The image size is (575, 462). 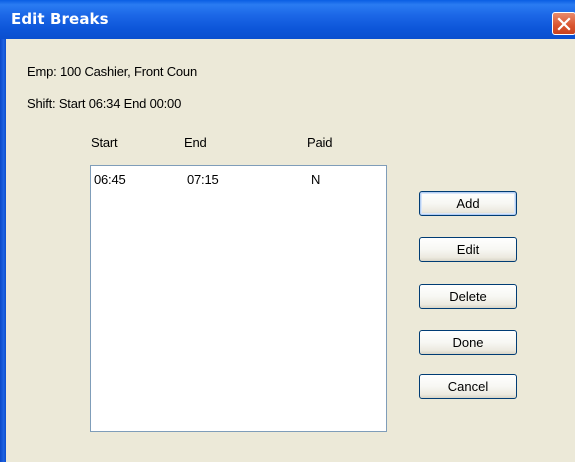 I want to click on column-header-paid: Paid, so click(x=320, y=142).